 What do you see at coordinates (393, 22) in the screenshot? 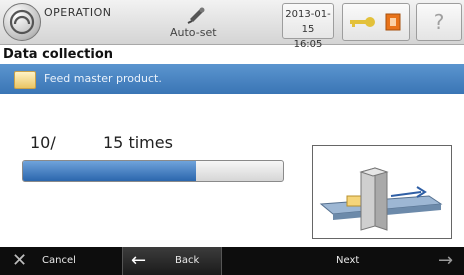
I see `status-icon` at bounding box center [393, 22].